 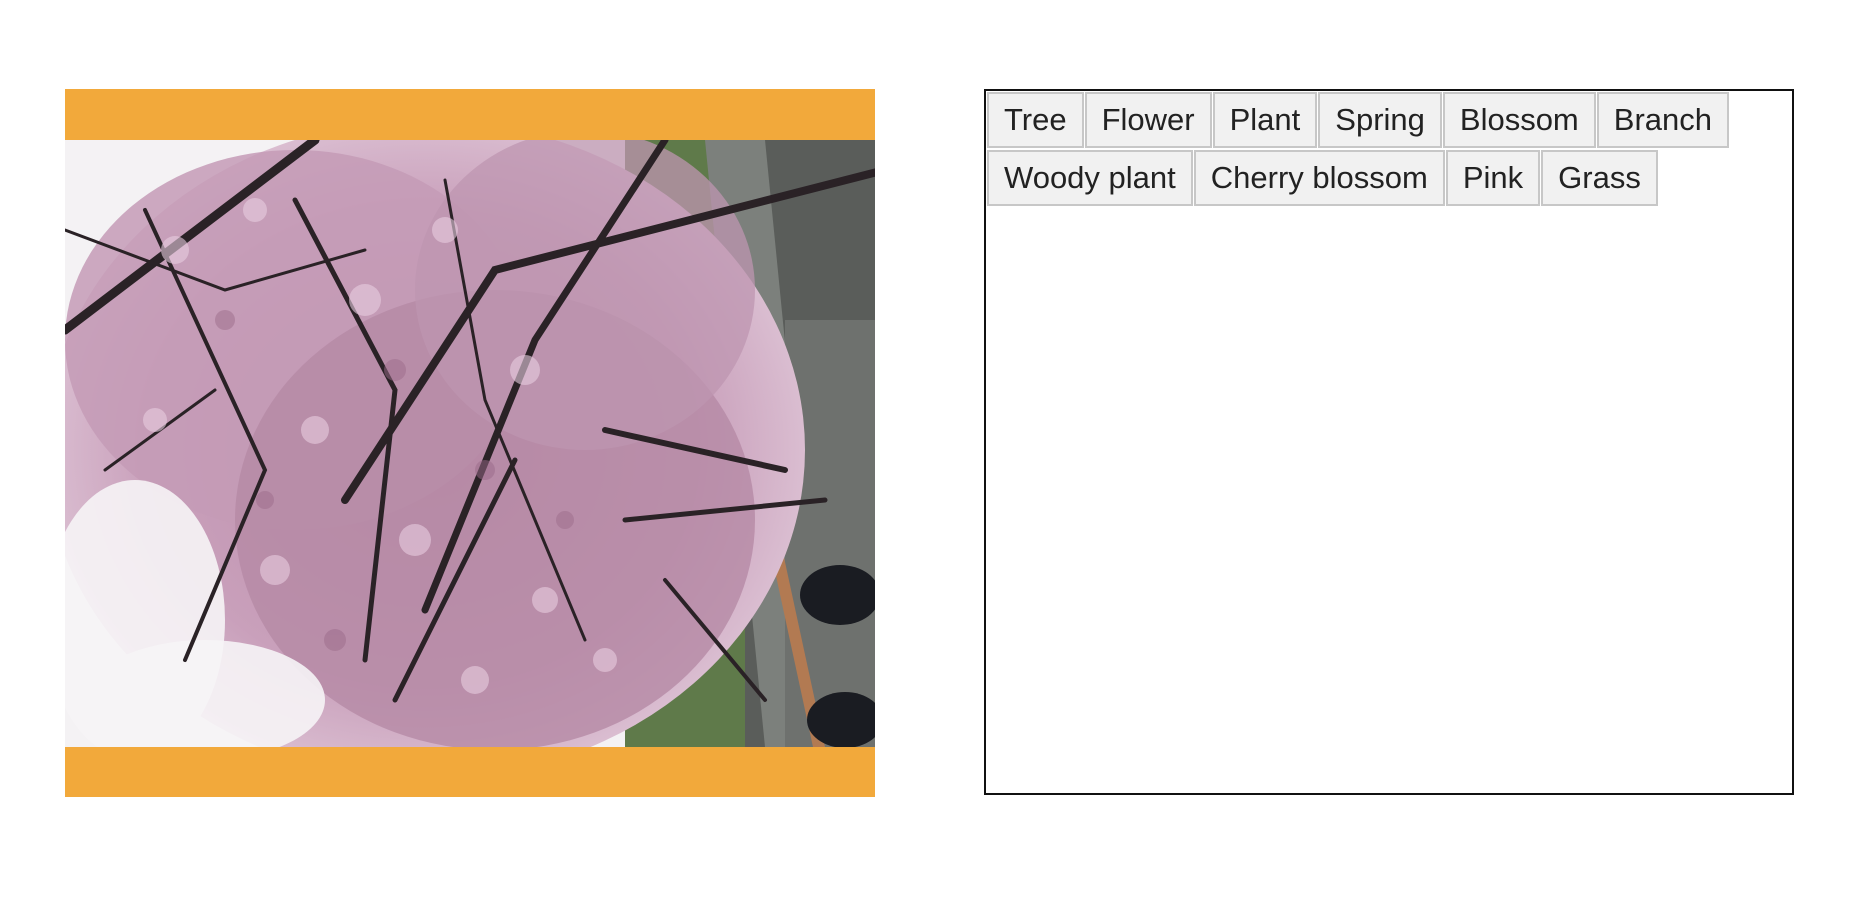 What do you see at coordinates (1319, 178) in the screenshot?
I see `label-chip-cherry-blossom: Cherry blossom` at bounding box center [1319, 178].